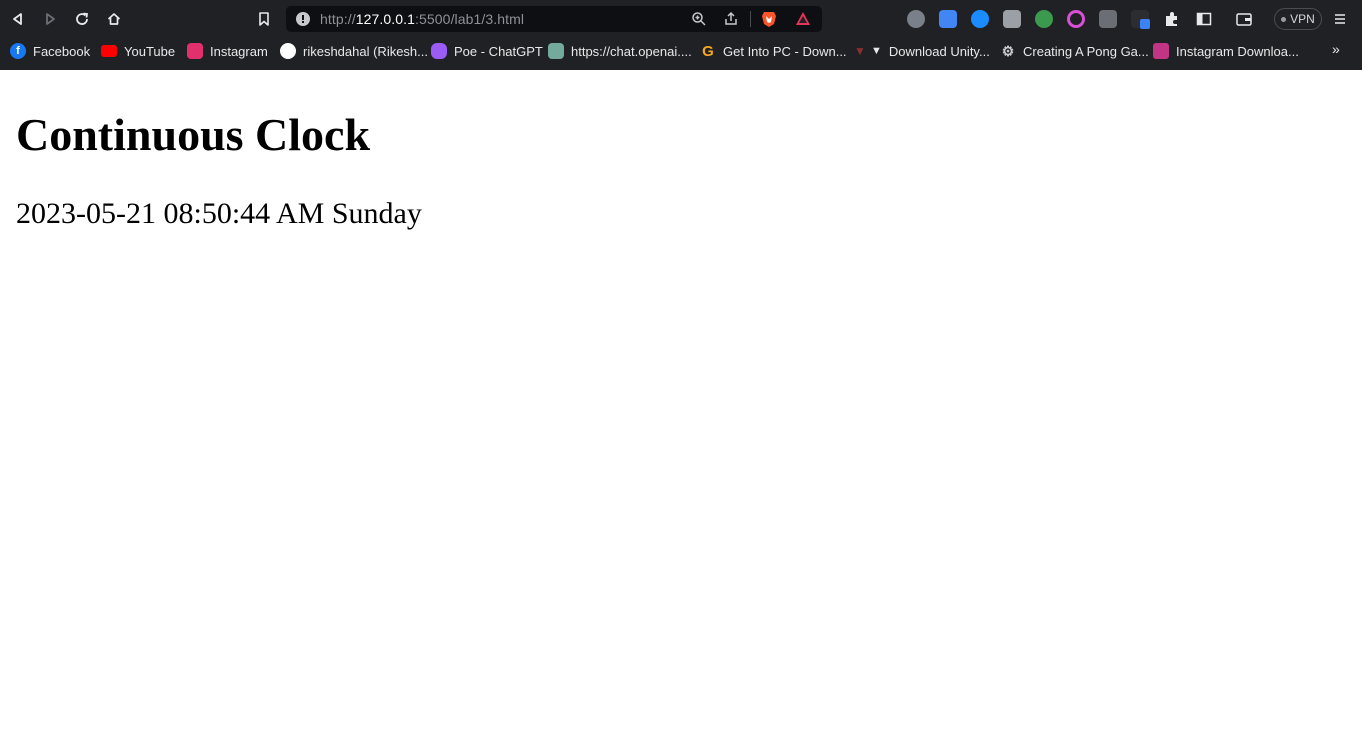 The width and height of the screenshot is (1362, 739). Describe the element at coordinates (556, 51) in the screenshot. I see `openai-icon` at that location.